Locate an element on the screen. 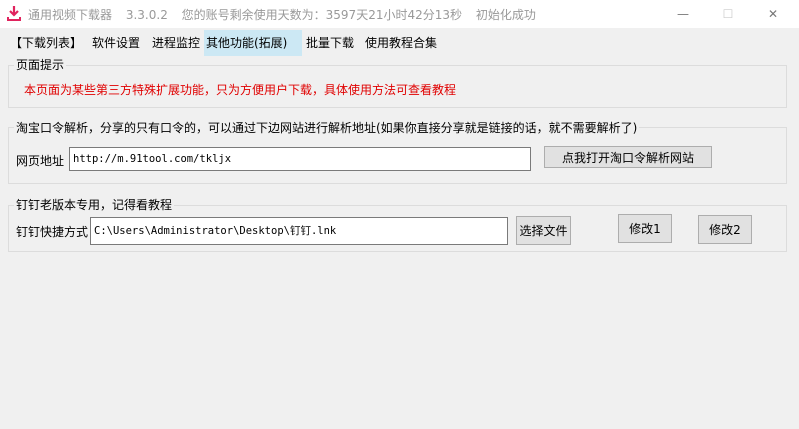 The image size is (799, 429). app-name: 通用视频下载器 is located at coordinates (70, 15).